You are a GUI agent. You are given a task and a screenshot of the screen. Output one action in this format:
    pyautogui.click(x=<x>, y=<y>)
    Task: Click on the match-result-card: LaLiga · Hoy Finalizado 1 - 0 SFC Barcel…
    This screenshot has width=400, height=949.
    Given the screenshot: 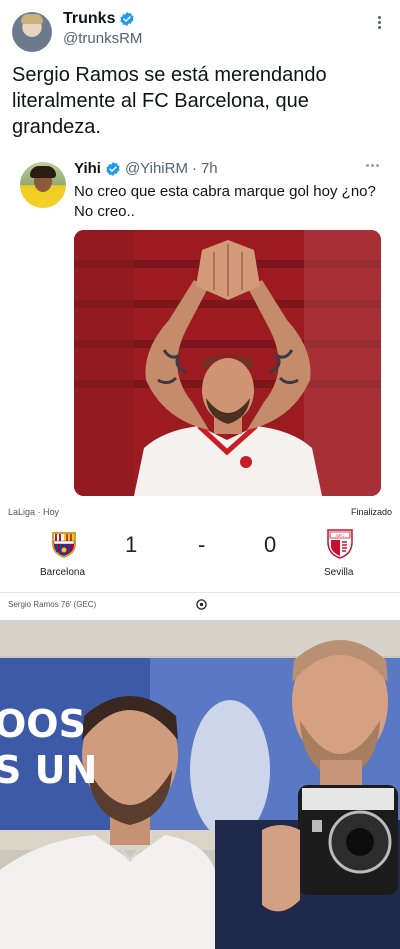 What is the action you would take?
    pyautogui.click(x=200, y=558)
    